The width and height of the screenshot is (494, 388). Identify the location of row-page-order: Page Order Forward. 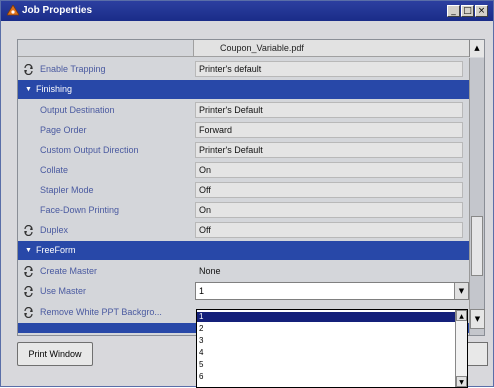
(243, 130).